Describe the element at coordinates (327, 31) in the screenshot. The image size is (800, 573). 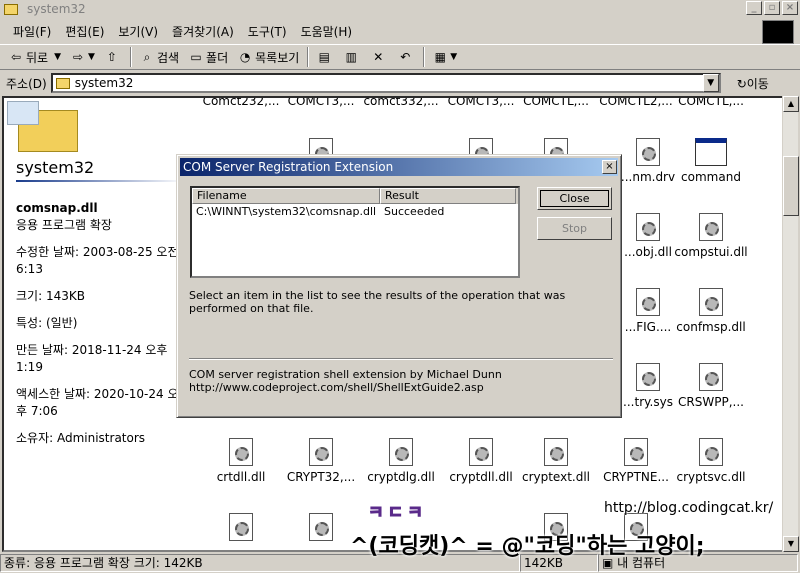
I see `menu-help: 도움말(H)` at that location.